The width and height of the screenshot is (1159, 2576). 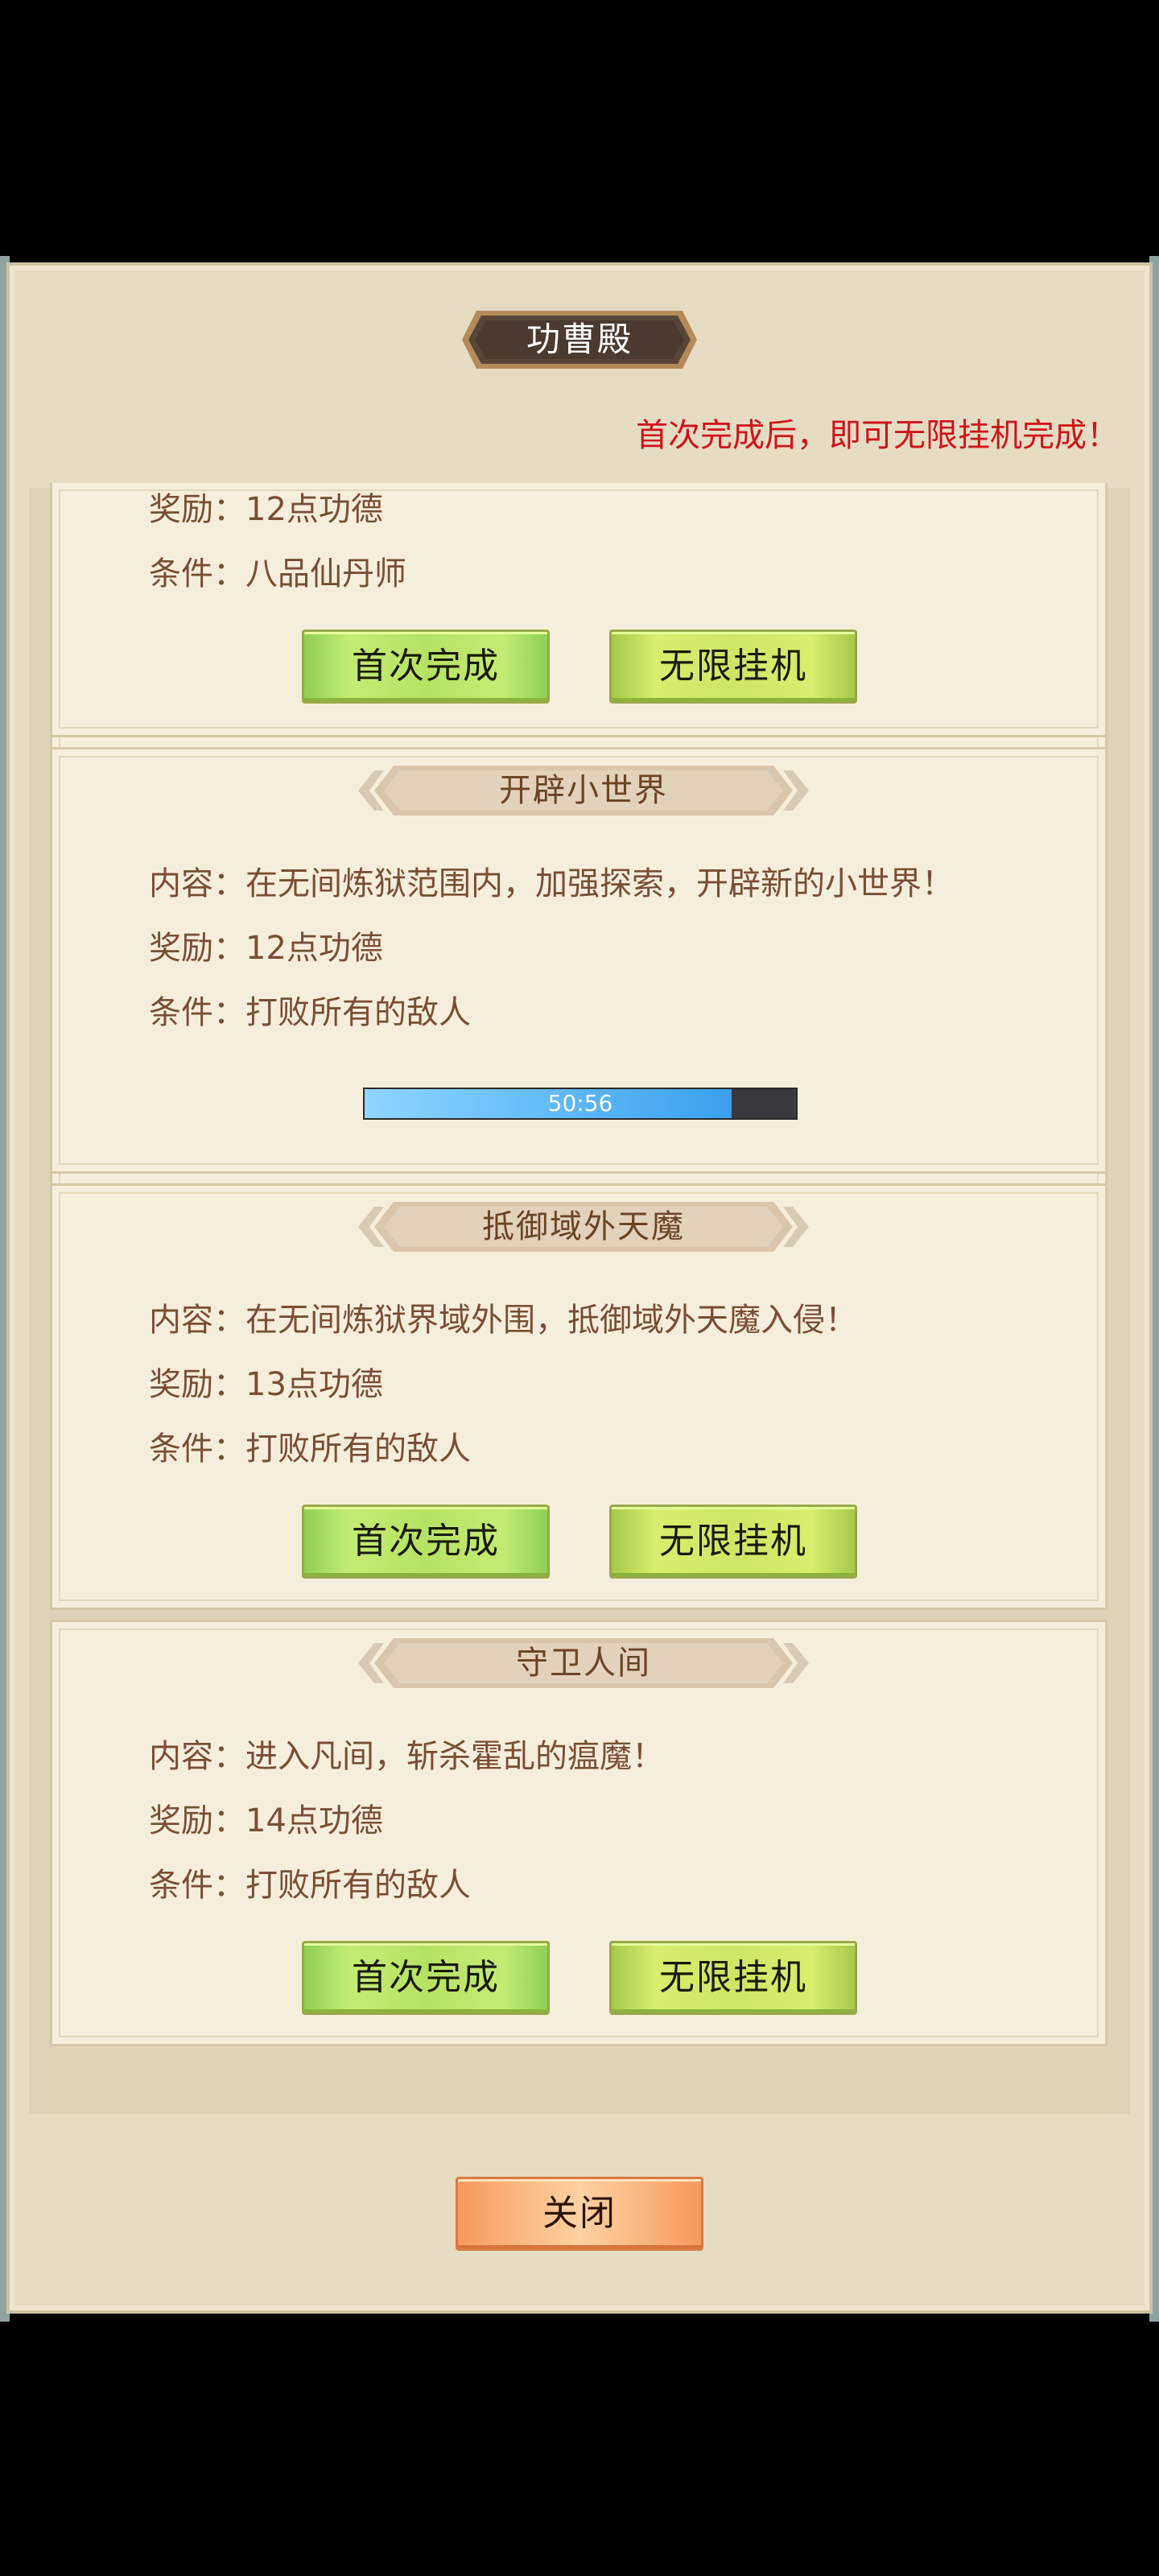 I want to click on condition-value: 八品仙丹师, so click(x=325, y=573).